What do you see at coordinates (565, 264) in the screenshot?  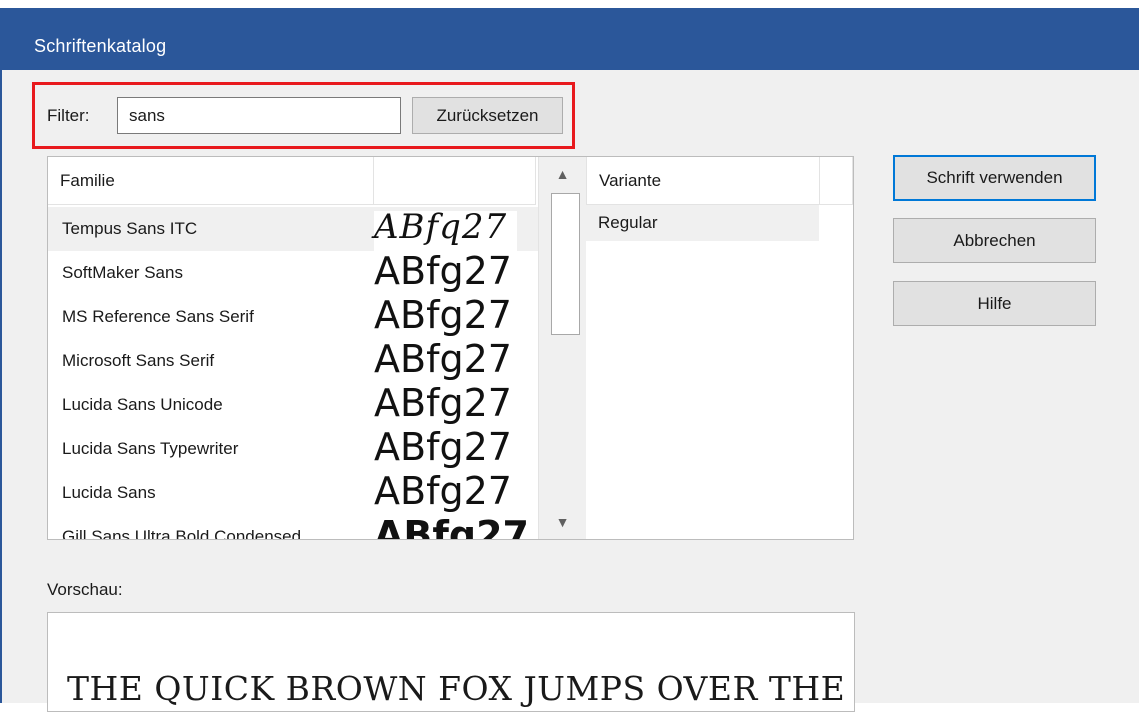 I see `scroll-thumb` at bounding box center [565, 264].